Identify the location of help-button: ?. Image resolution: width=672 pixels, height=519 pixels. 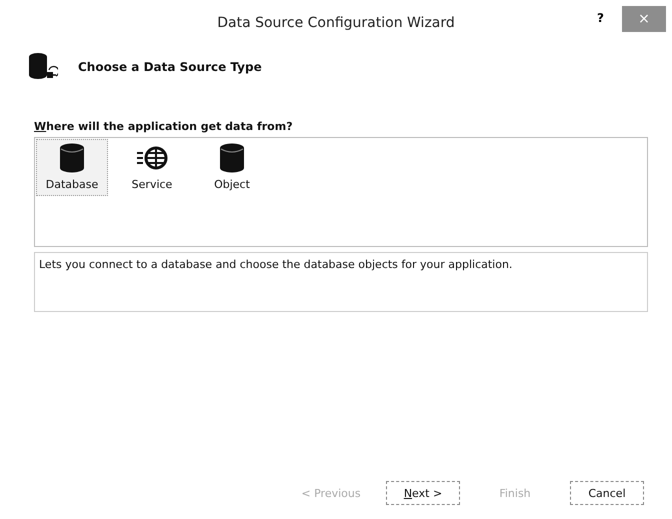
(600, 18).